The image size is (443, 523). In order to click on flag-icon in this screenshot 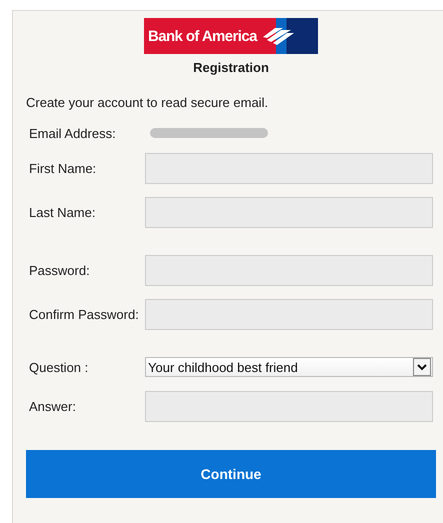, I will do `click(277, 36)`.